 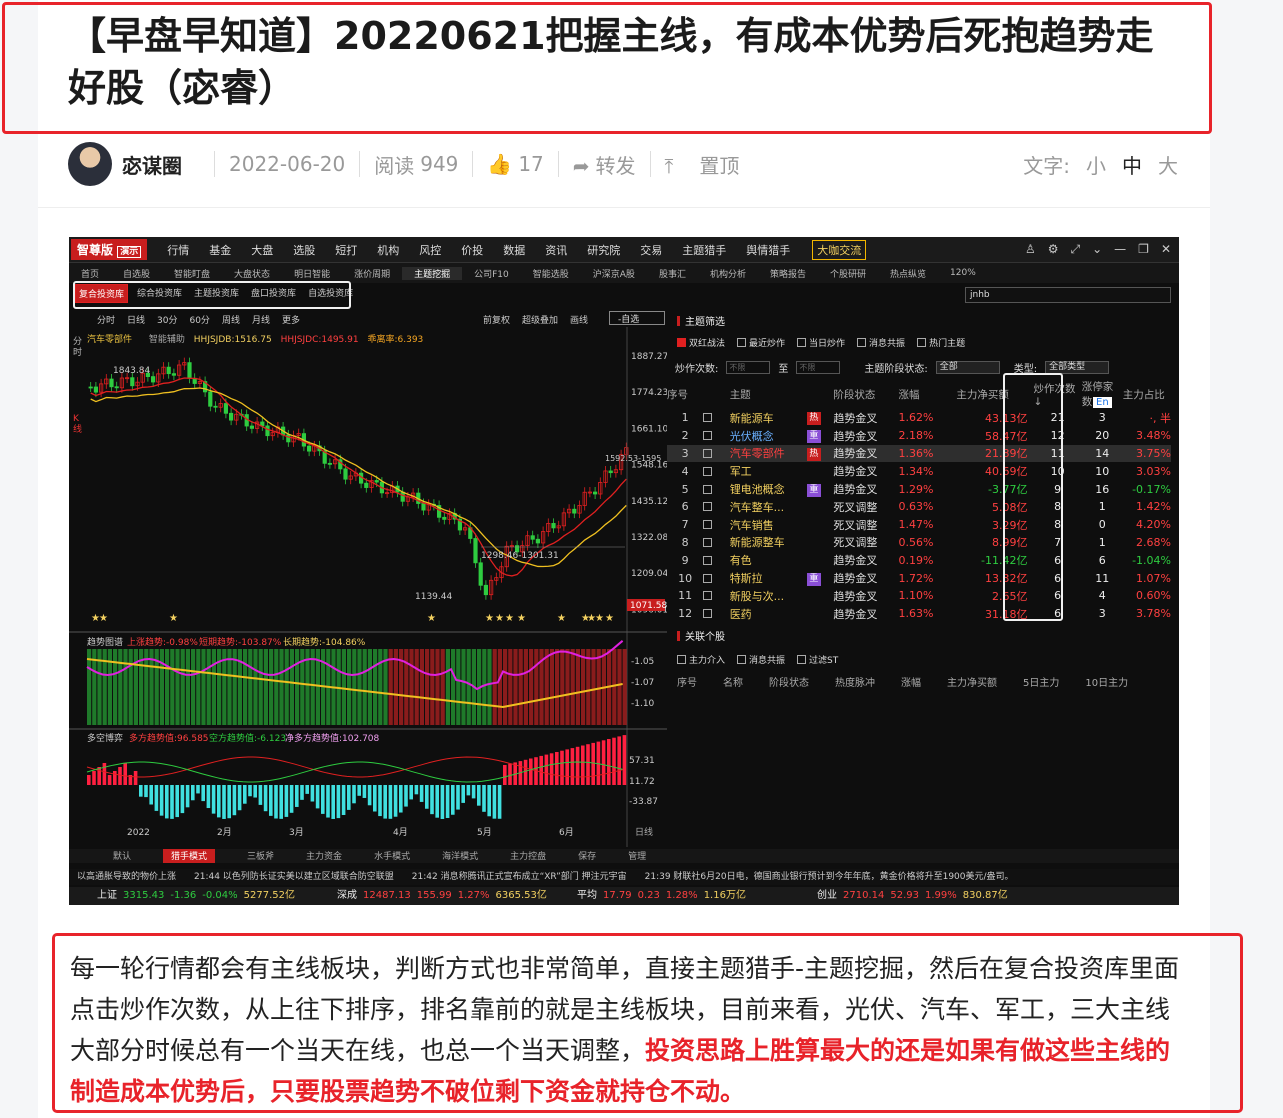 I want to click on mode-tab: 猎手模式, so click(x=189, y=856).